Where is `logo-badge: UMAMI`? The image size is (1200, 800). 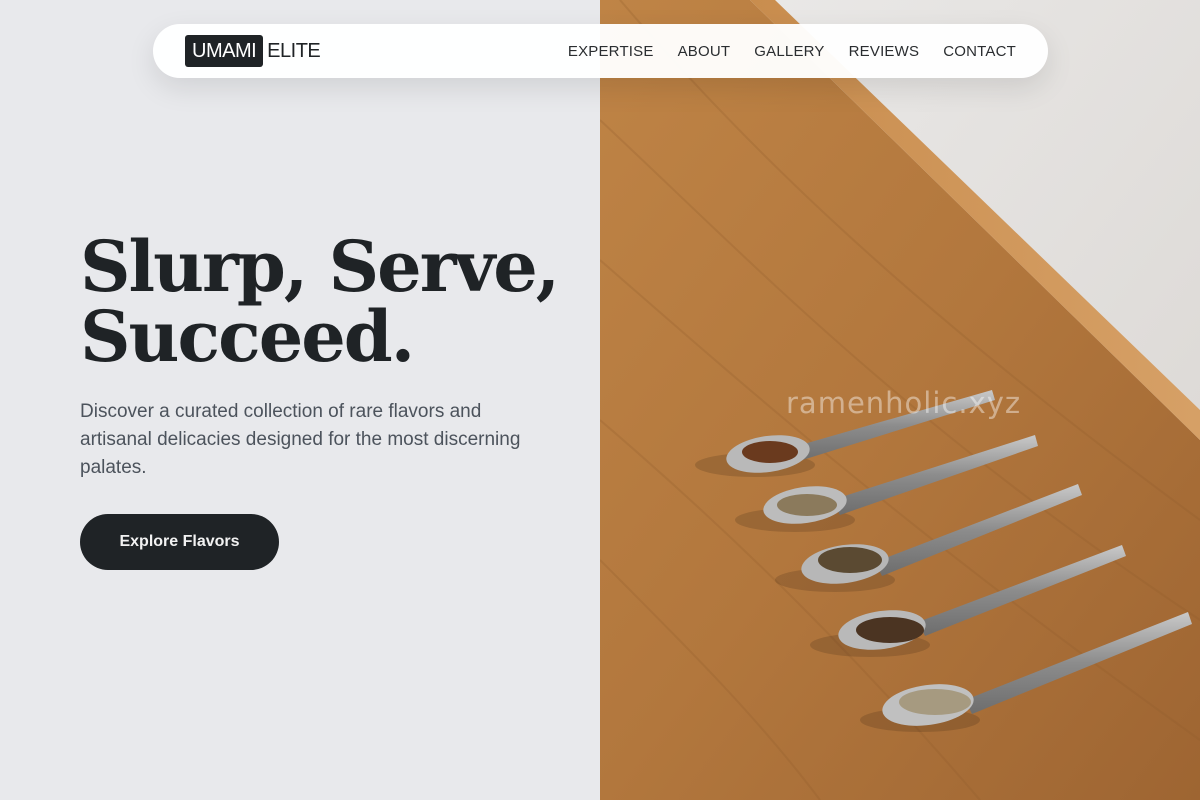 logo-badge: UMAMI is located at coordinates (224, 51).